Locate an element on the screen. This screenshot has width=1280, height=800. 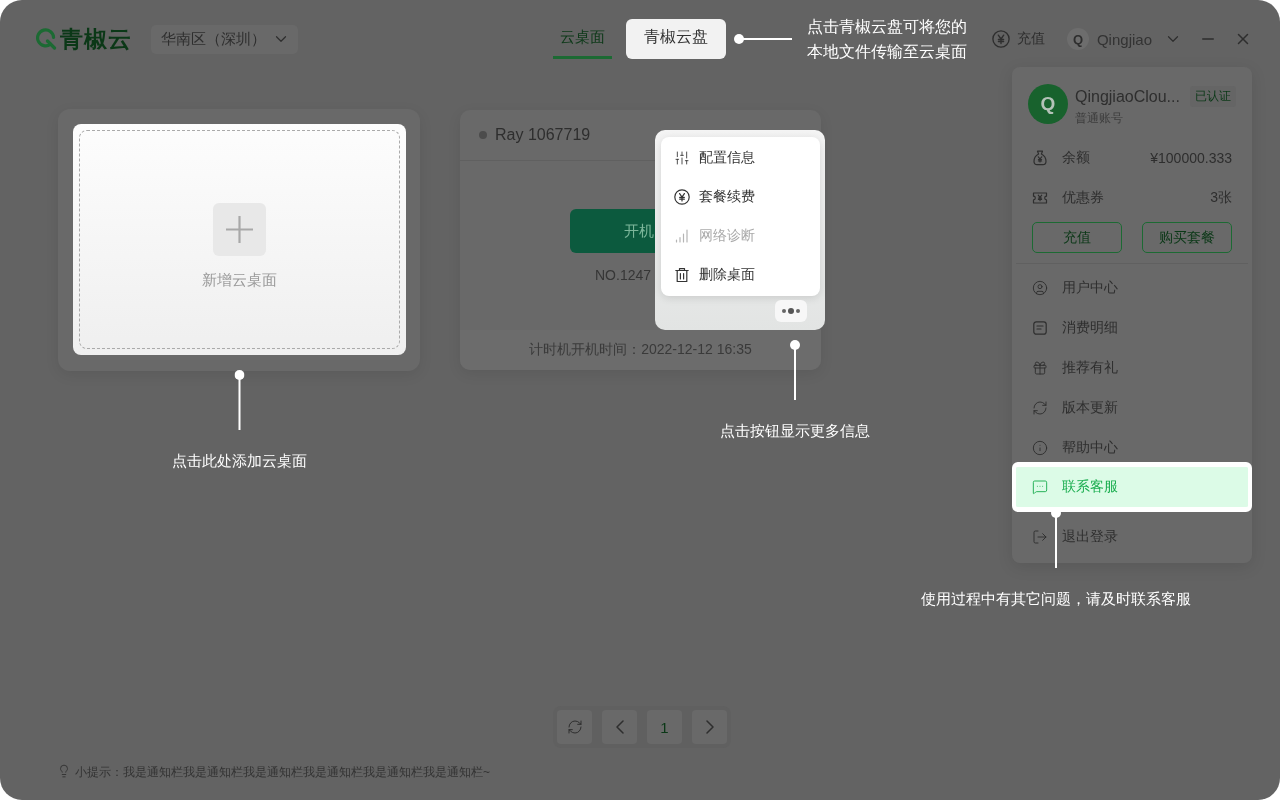
user-circle-icon is located at coordinates (1040, 288).